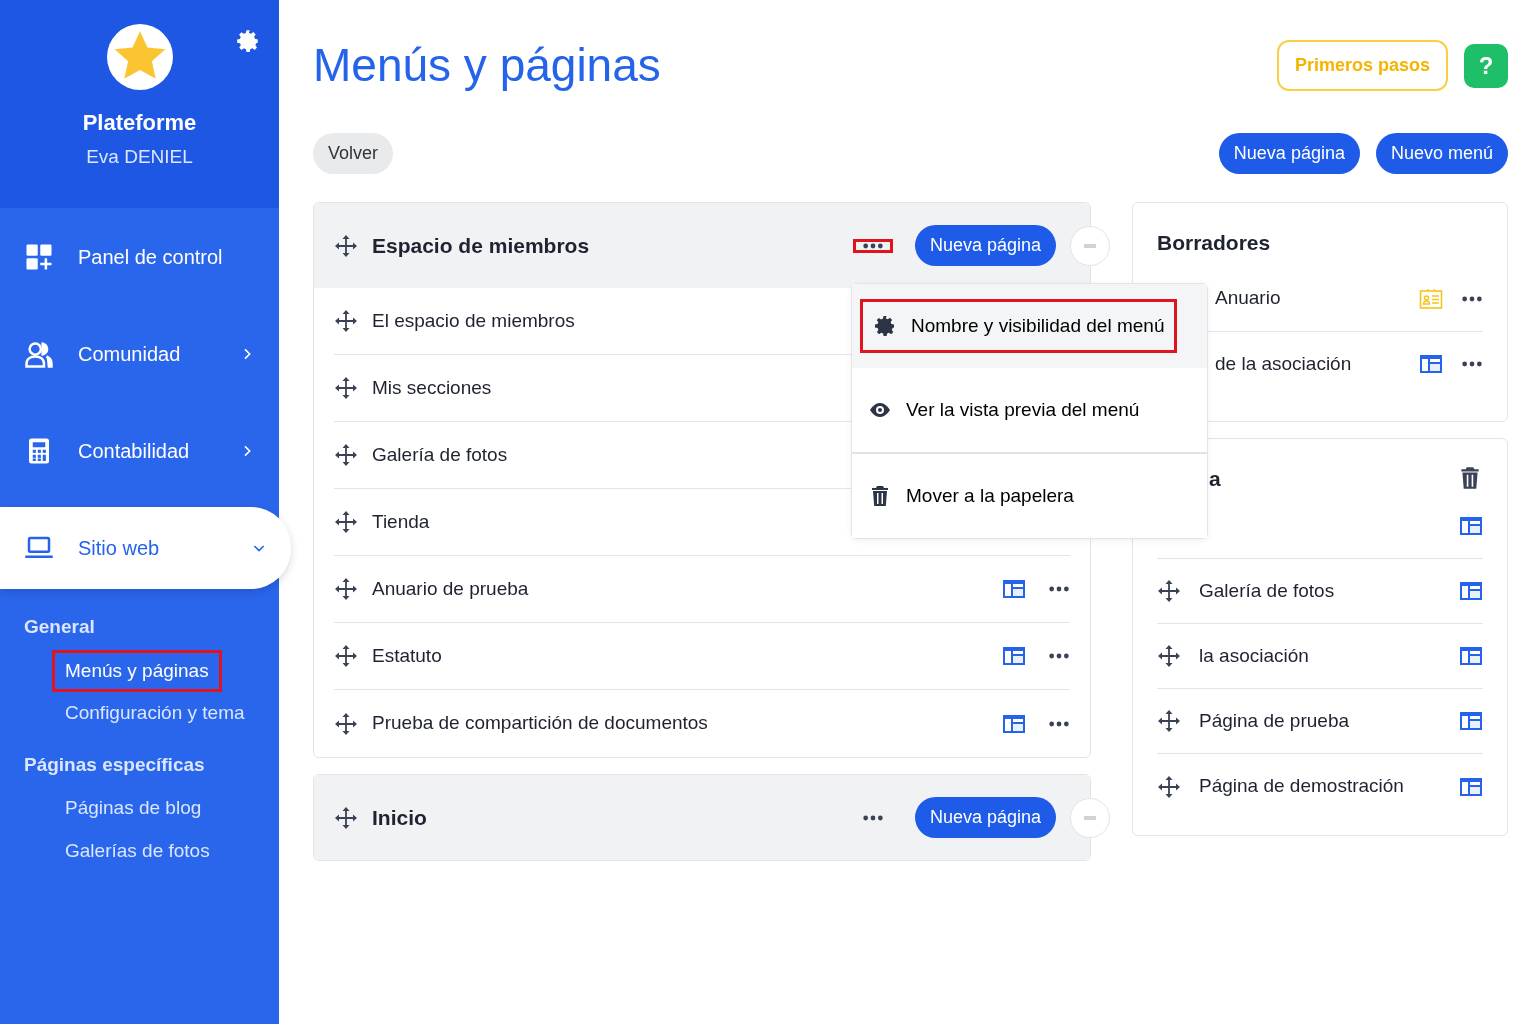  Describe the element at coordinates (1302, 786) in the screenshot. I see `page-label: Página de demostración` at that location.